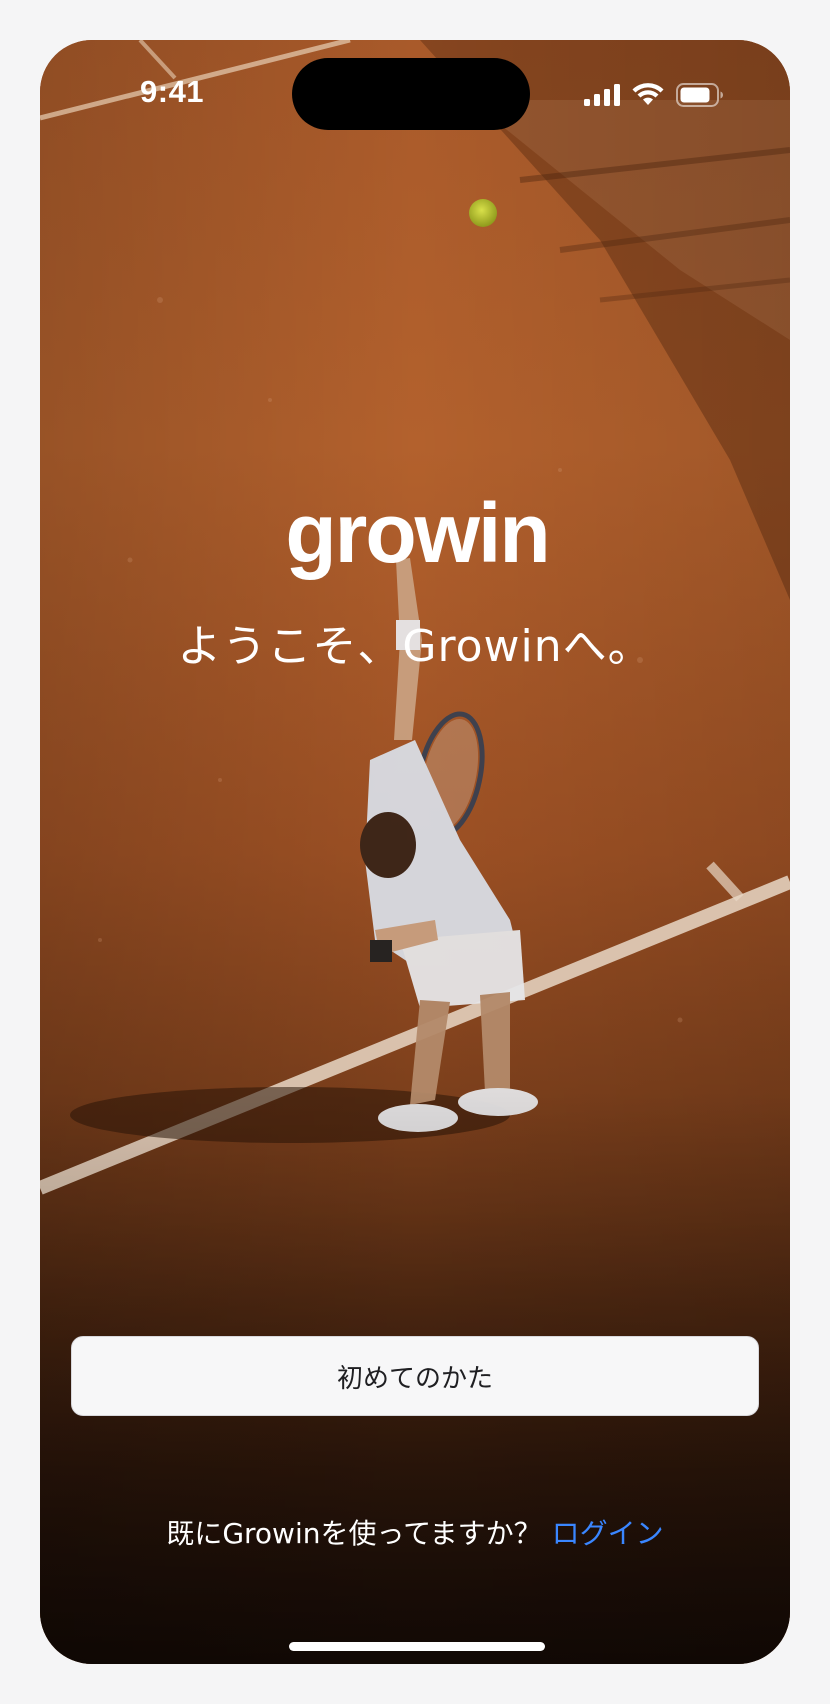 Image resolution: width=830 pixels, height=1704 pixels. I want to click on get-started-label: 初めてのかた, so click(414, 1378).